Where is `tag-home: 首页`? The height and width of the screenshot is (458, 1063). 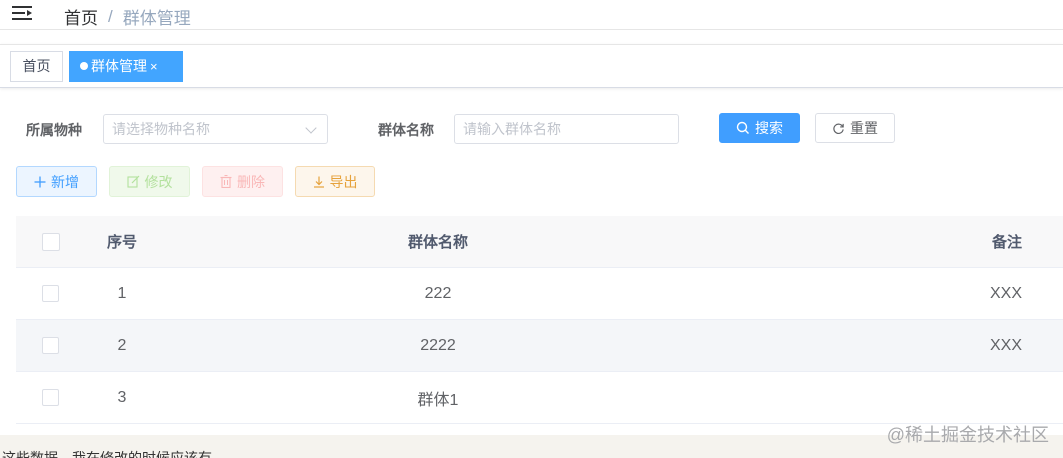
tag-home: 首页 is located at coordinates (36, 66).